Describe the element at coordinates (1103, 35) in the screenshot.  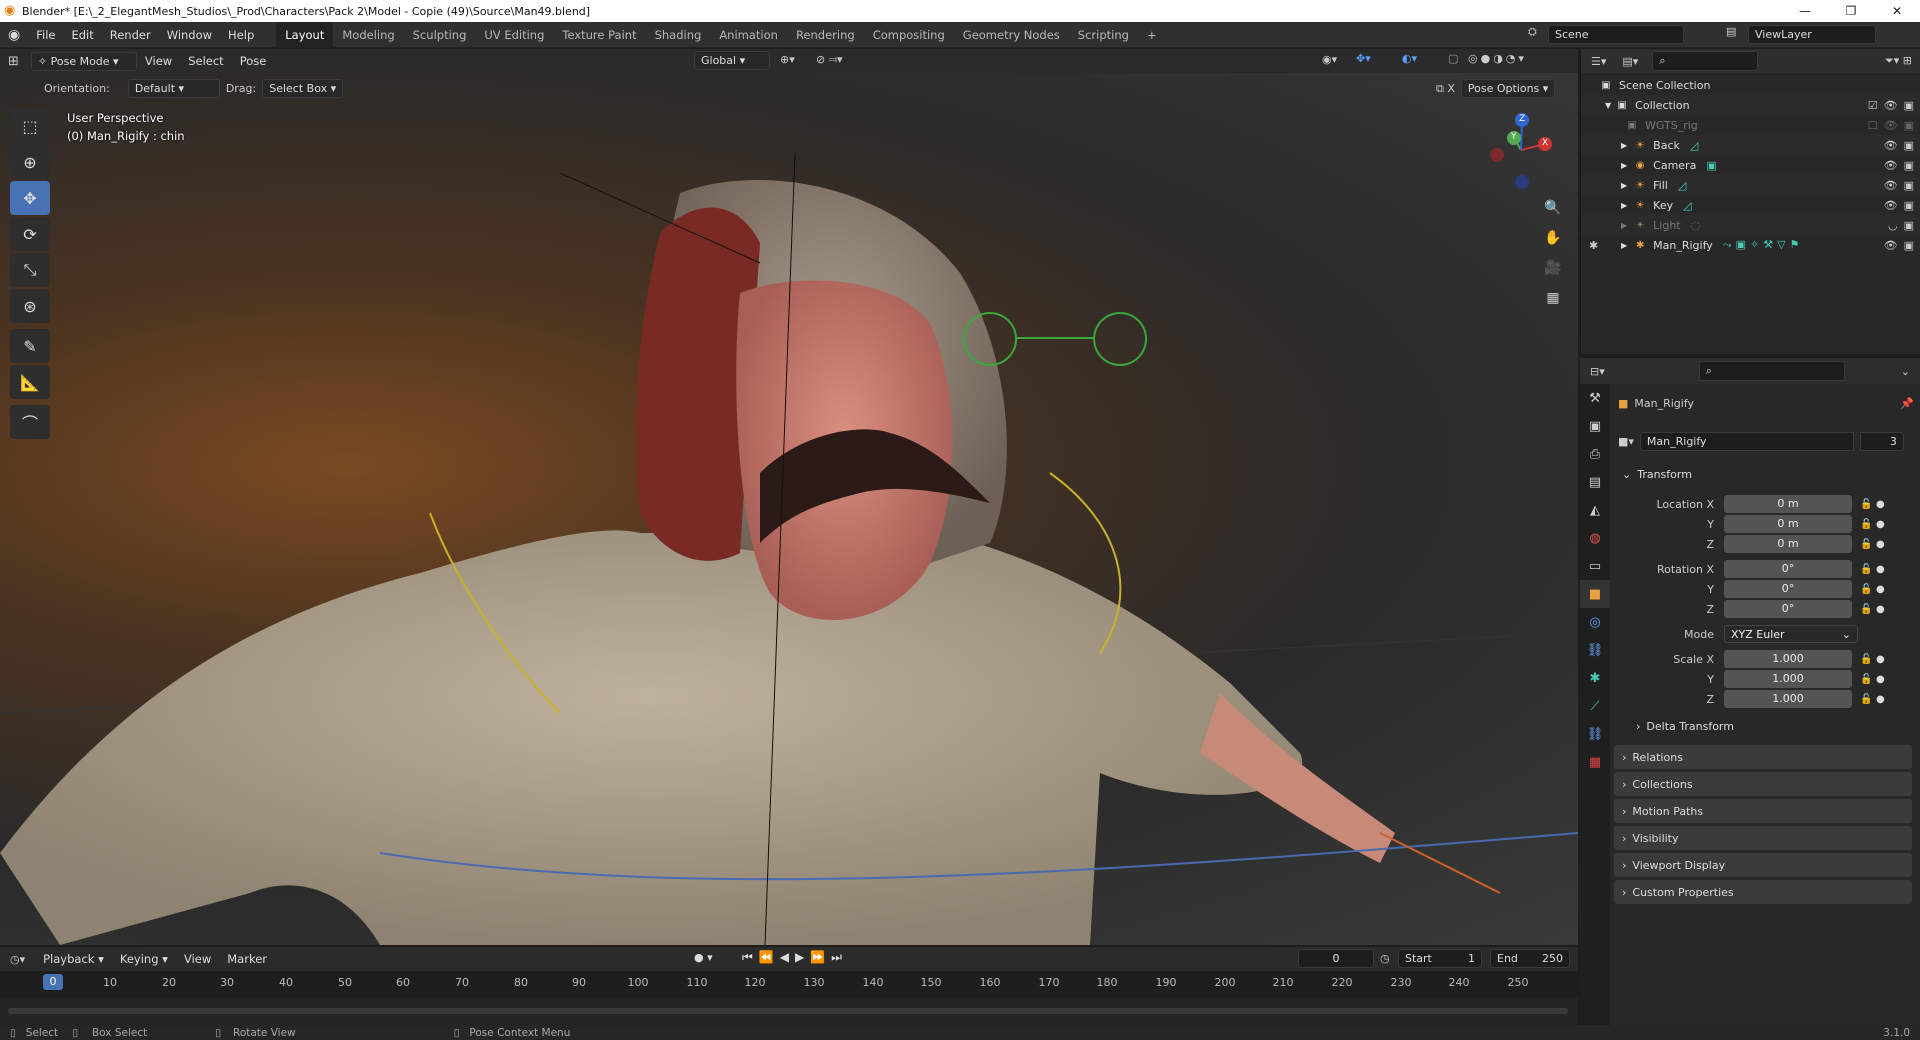
I see `tab-scripting: Scripting` at that location.